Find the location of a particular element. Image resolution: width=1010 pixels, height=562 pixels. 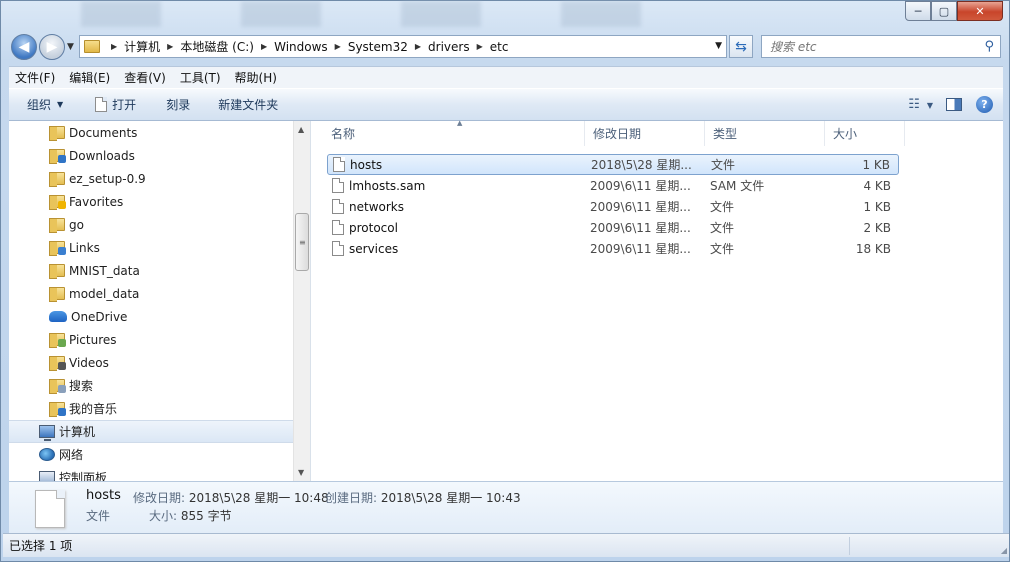

breadcrumb-system32: System32 is located at coordinates (378, 47).